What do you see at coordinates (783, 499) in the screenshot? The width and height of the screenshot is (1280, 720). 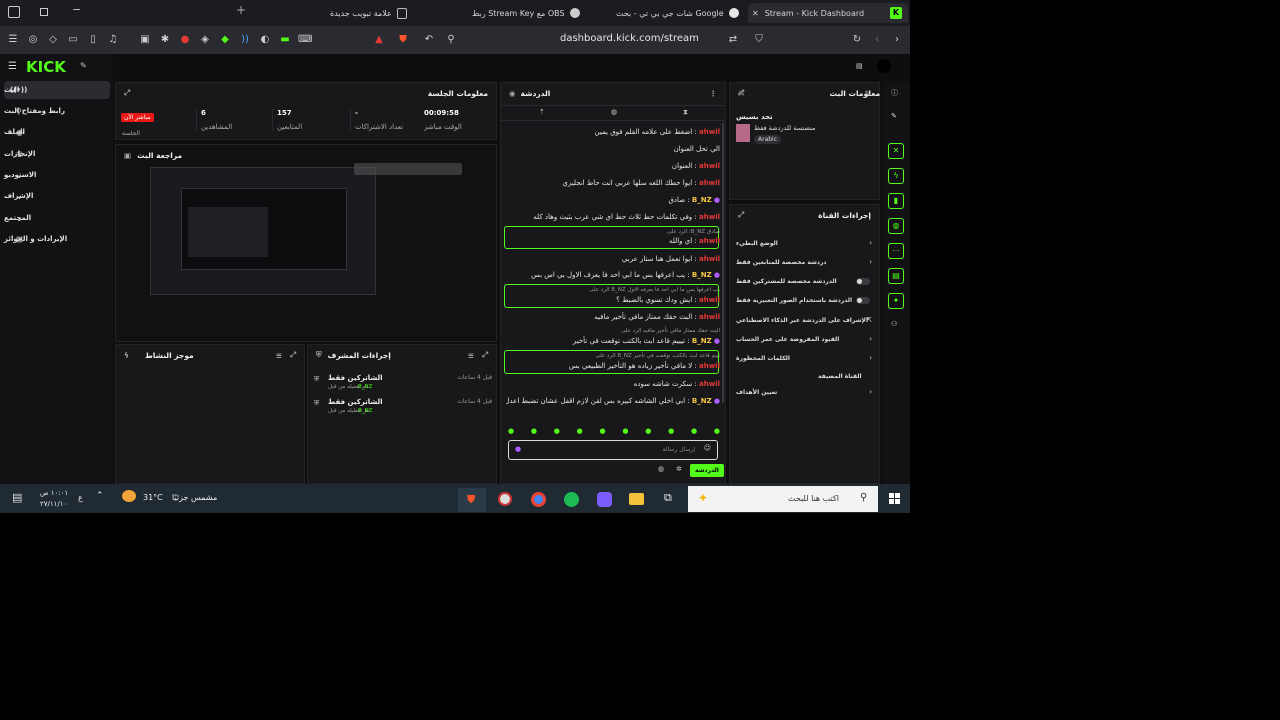 I see `taskbar-search: ✦ اكتب هنا للبحث ⚲` at bounding box center [783, 499].